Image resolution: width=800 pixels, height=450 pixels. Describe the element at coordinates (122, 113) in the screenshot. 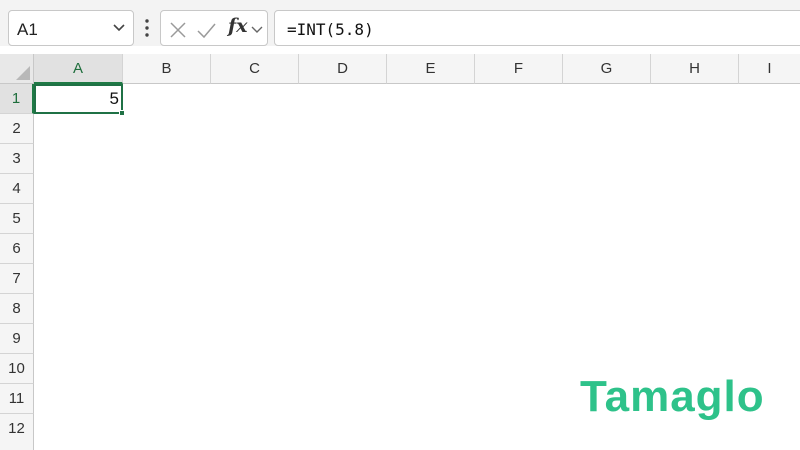

I see `fill-handle` at that location.